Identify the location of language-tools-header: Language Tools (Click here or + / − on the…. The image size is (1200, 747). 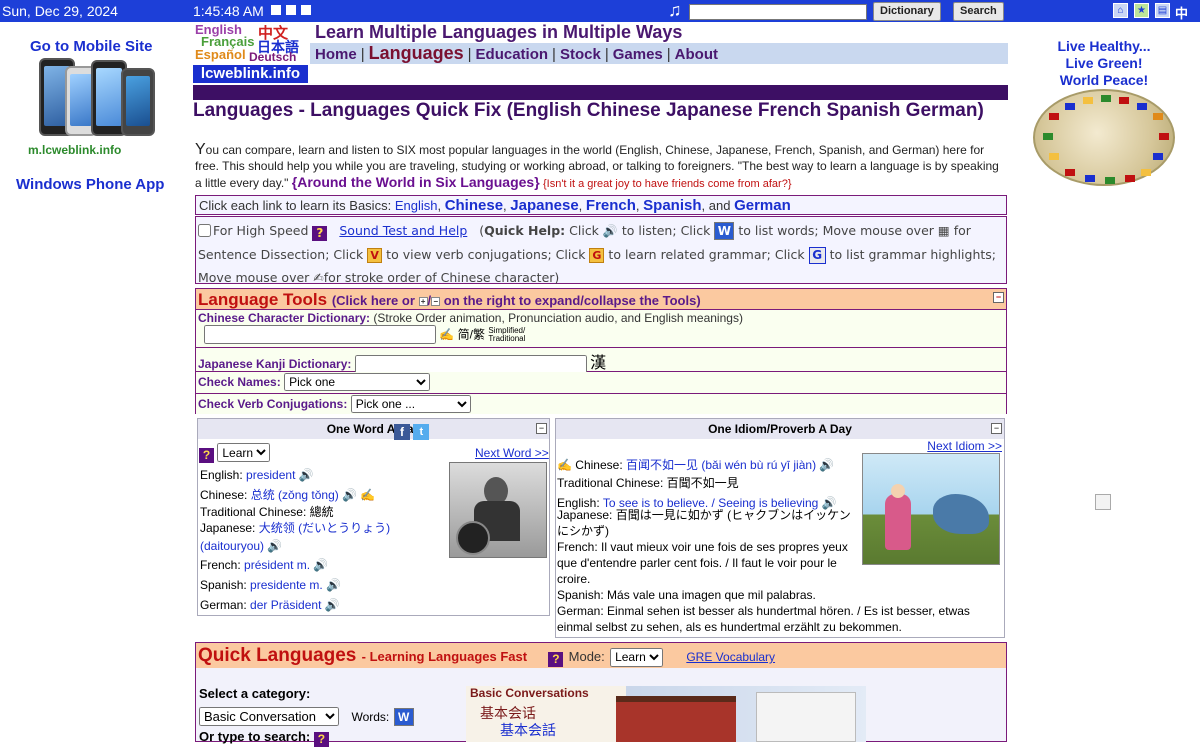
(601, 299).